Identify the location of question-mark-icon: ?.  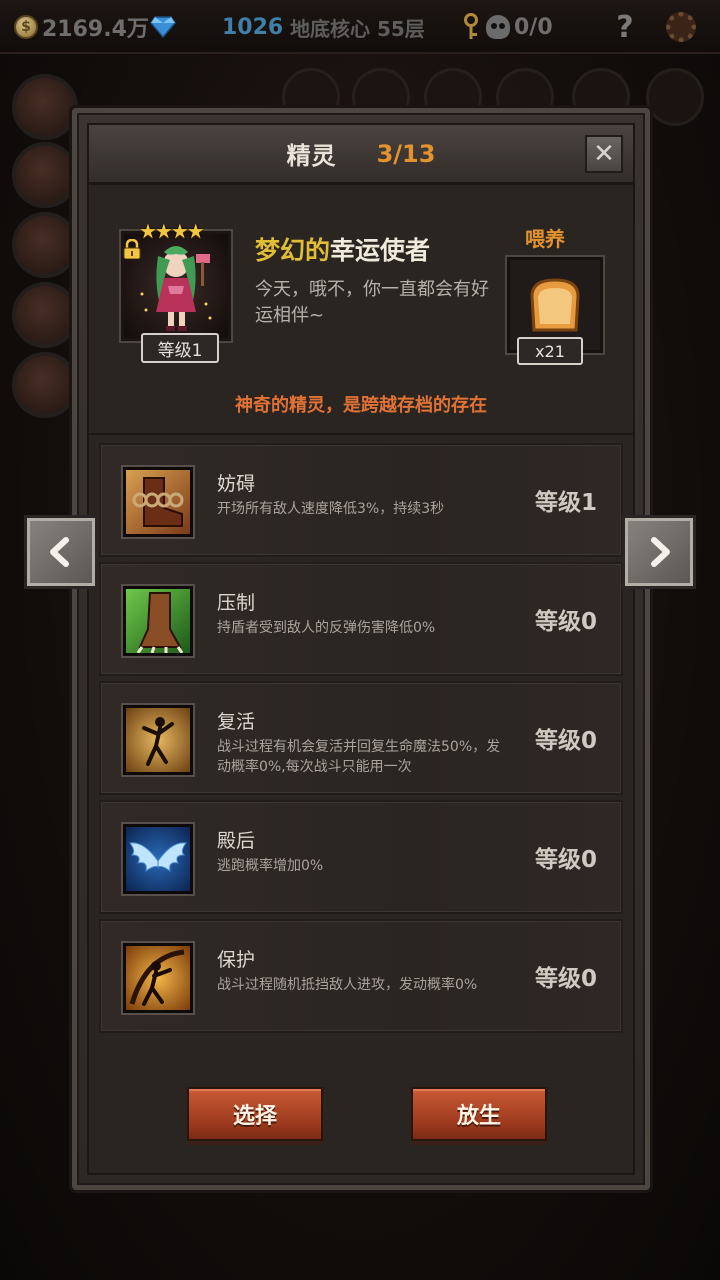
(625, 27).